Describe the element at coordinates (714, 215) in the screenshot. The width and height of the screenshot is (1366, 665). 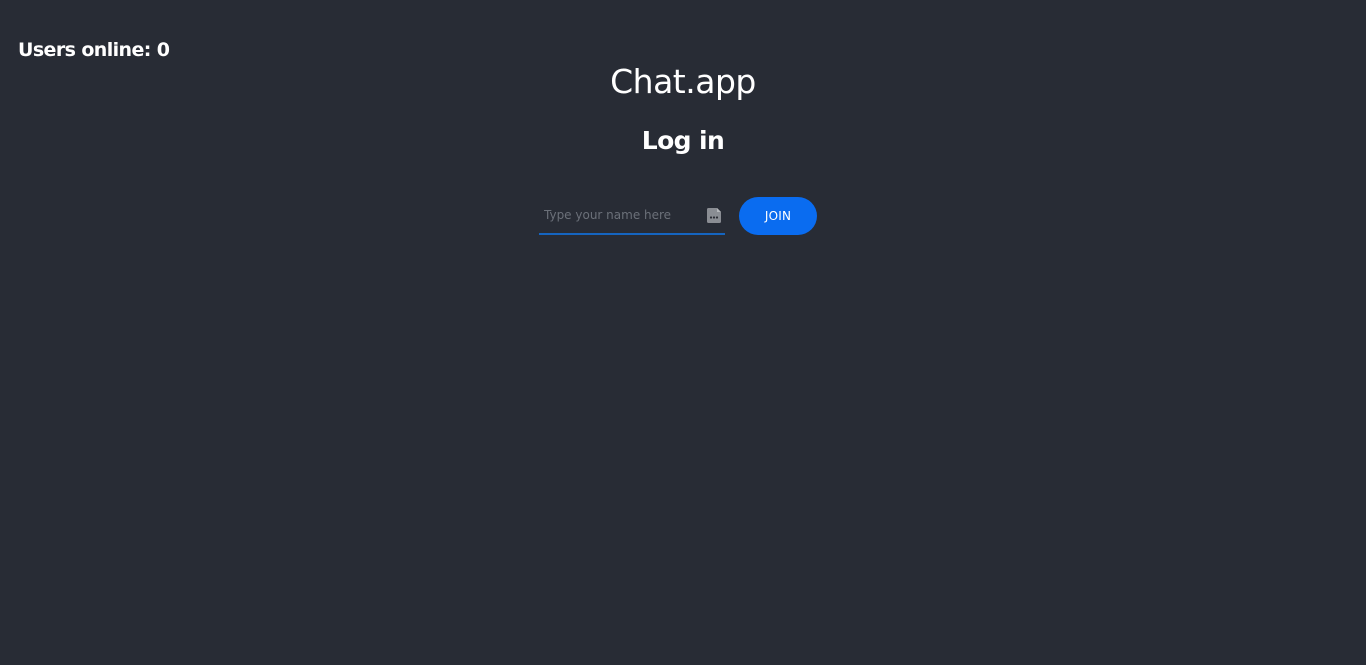
I see `password-manager-icon` at that location.